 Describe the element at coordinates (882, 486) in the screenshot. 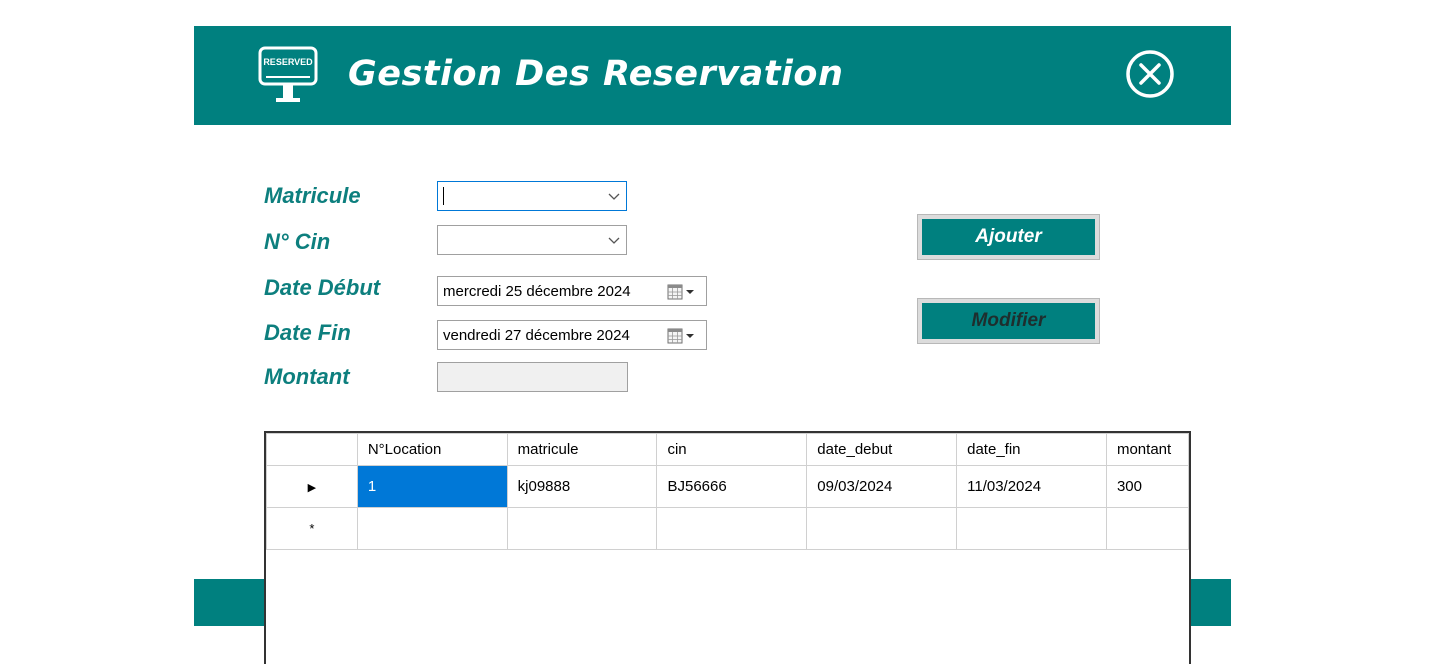

I see `cell-date-debut: 09/03/2024` at that location.